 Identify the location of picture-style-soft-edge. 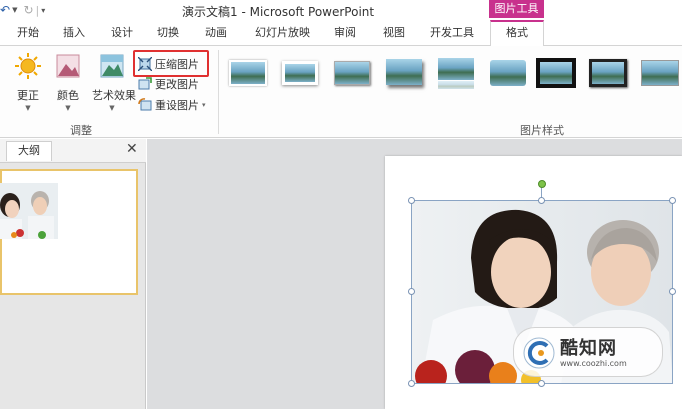
(300, 73).